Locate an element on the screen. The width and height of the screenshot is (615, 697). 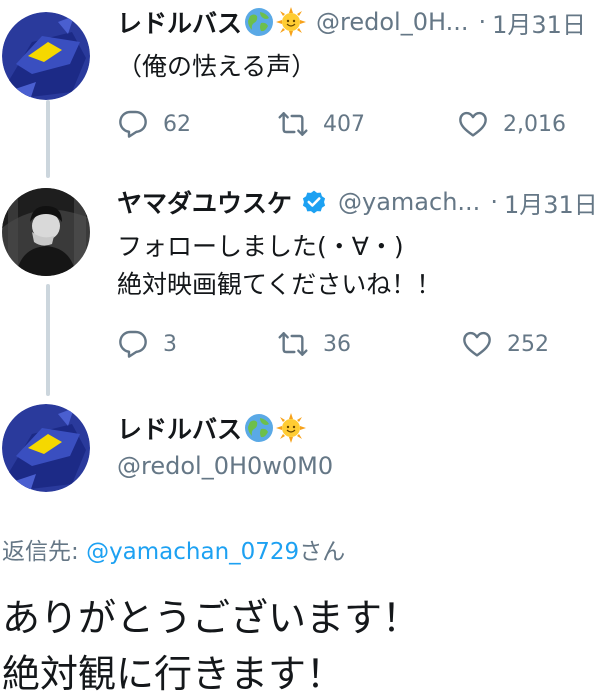
reply-count: 3 is located at coordinates (170, 344).